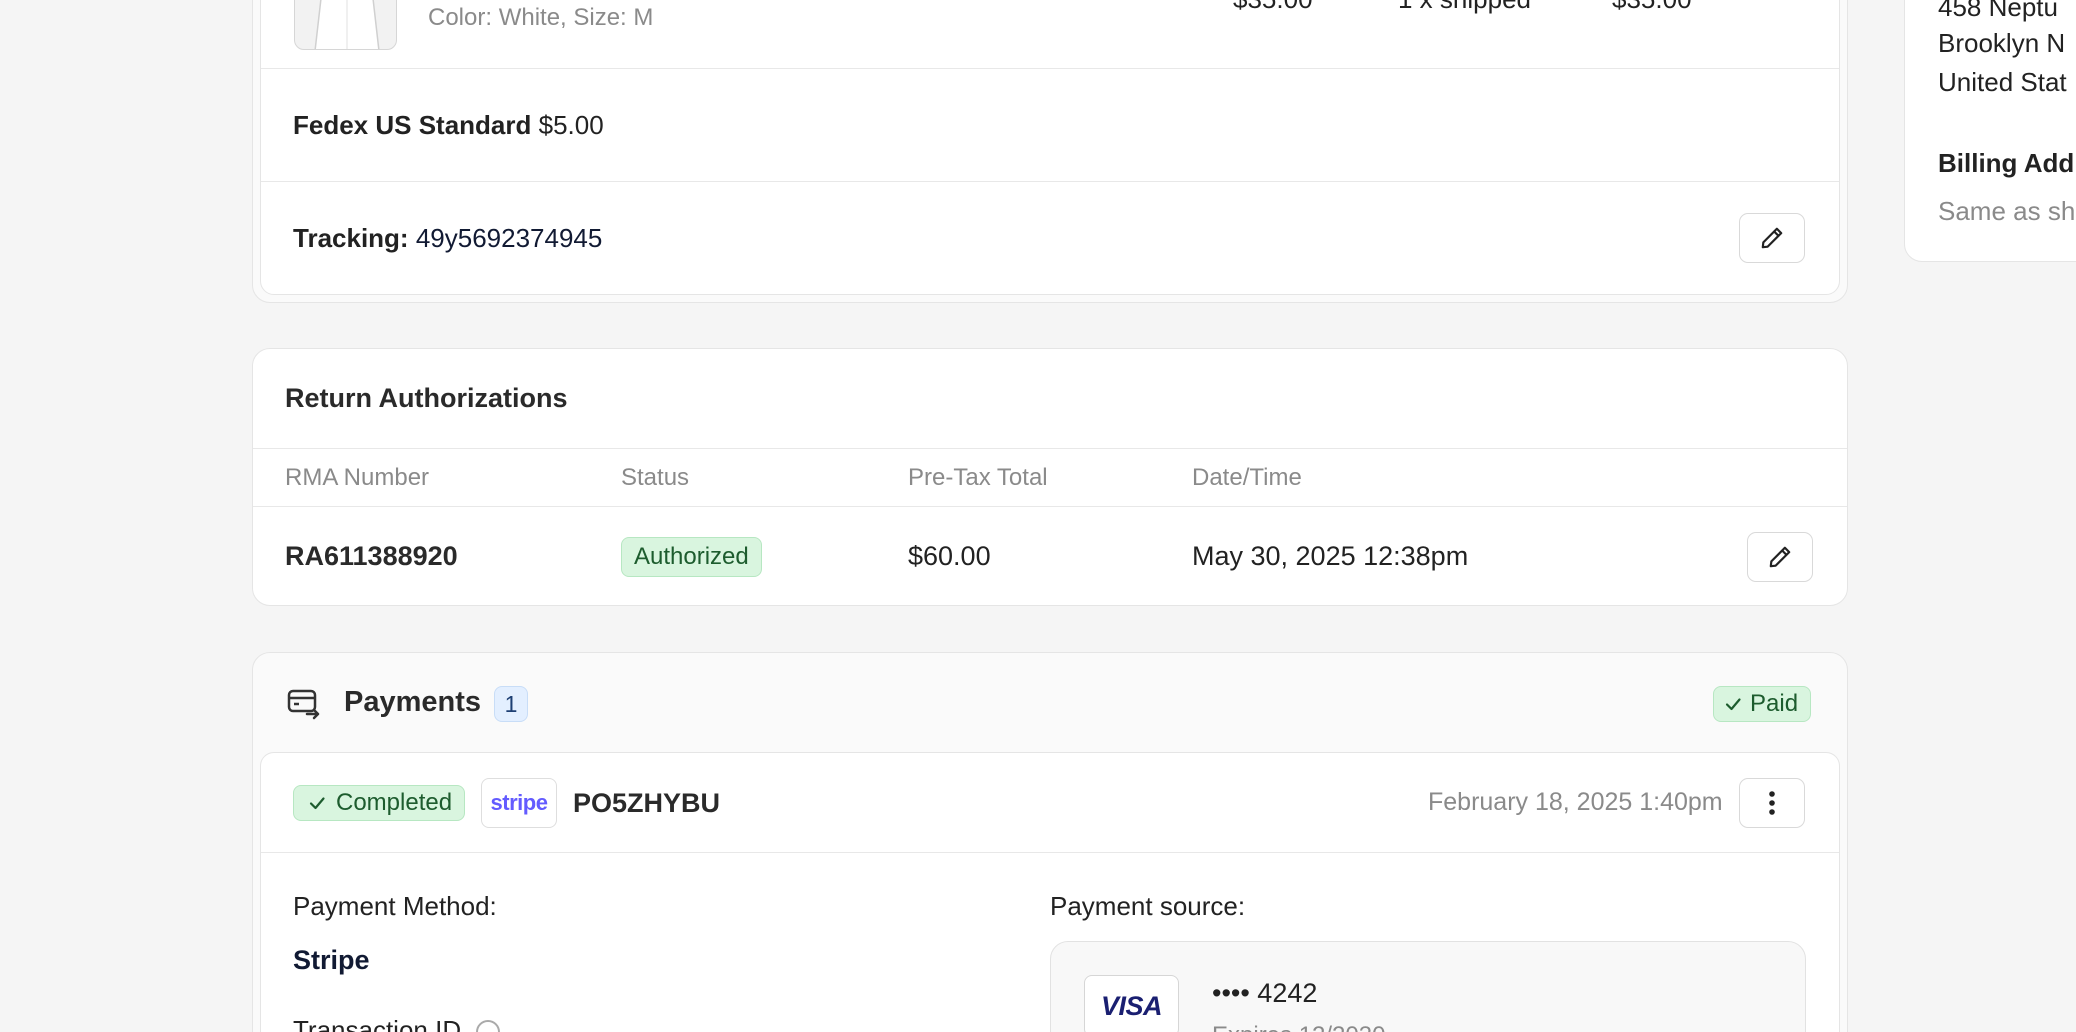  I want to click on card-last4: •••• 4242, so click(1265, 993).